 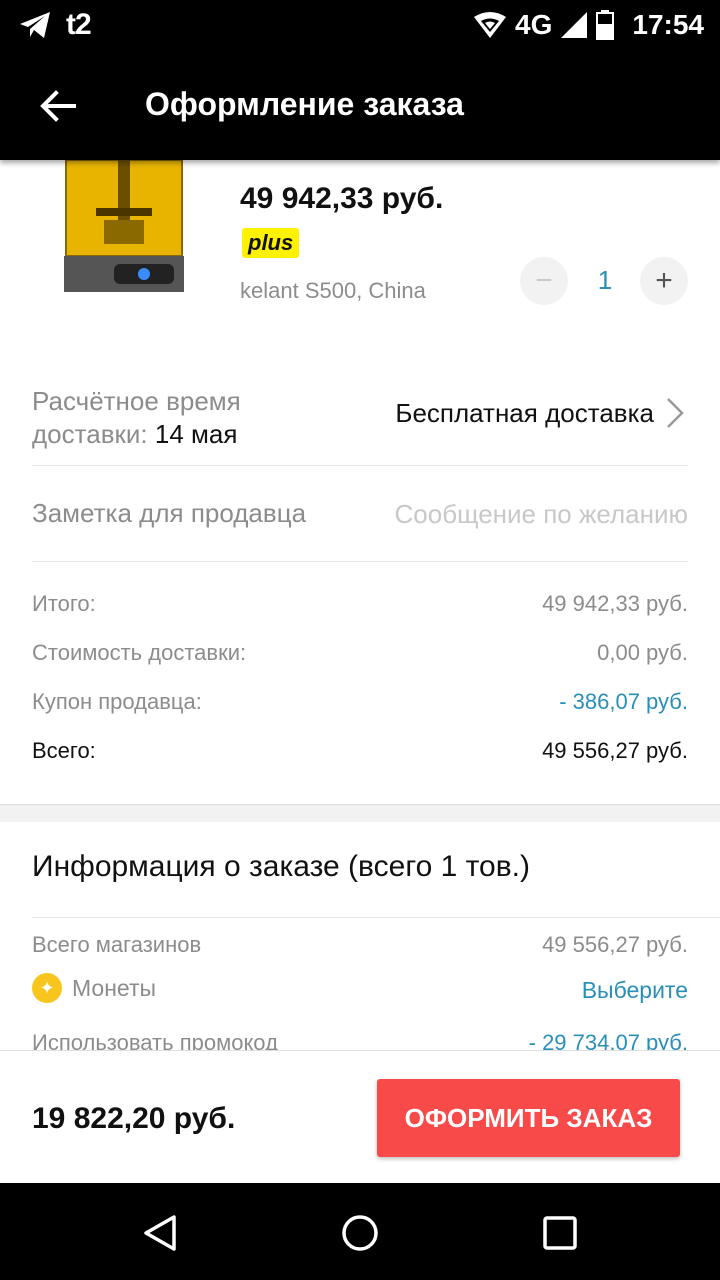 I want to click on decrease-quantity-button: −, so click(x=544, y=281).